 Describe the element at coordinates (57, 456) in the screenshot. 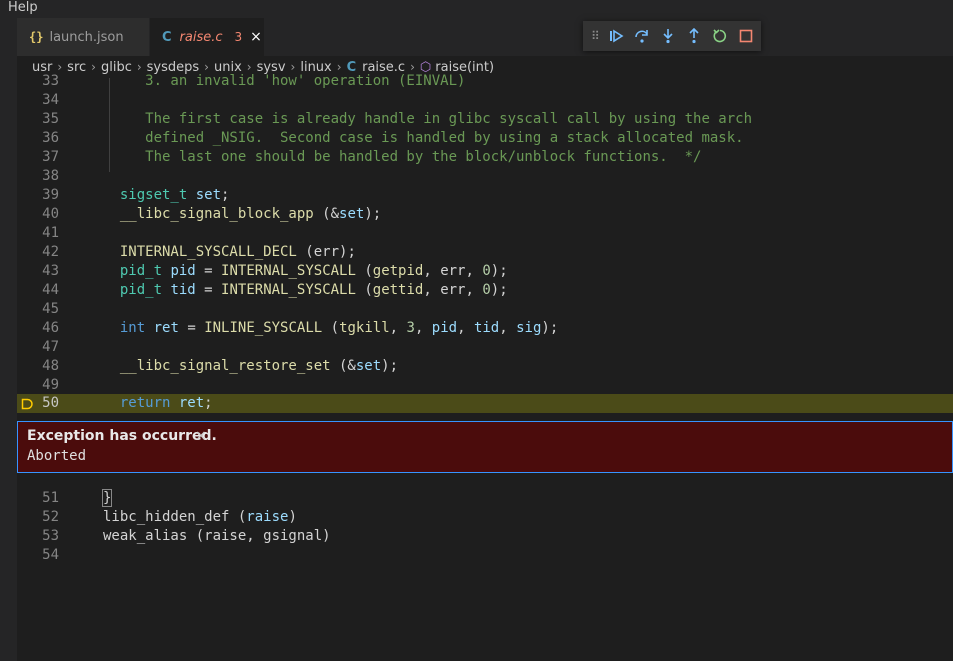

I see `exception-message: Aborted` at that location.